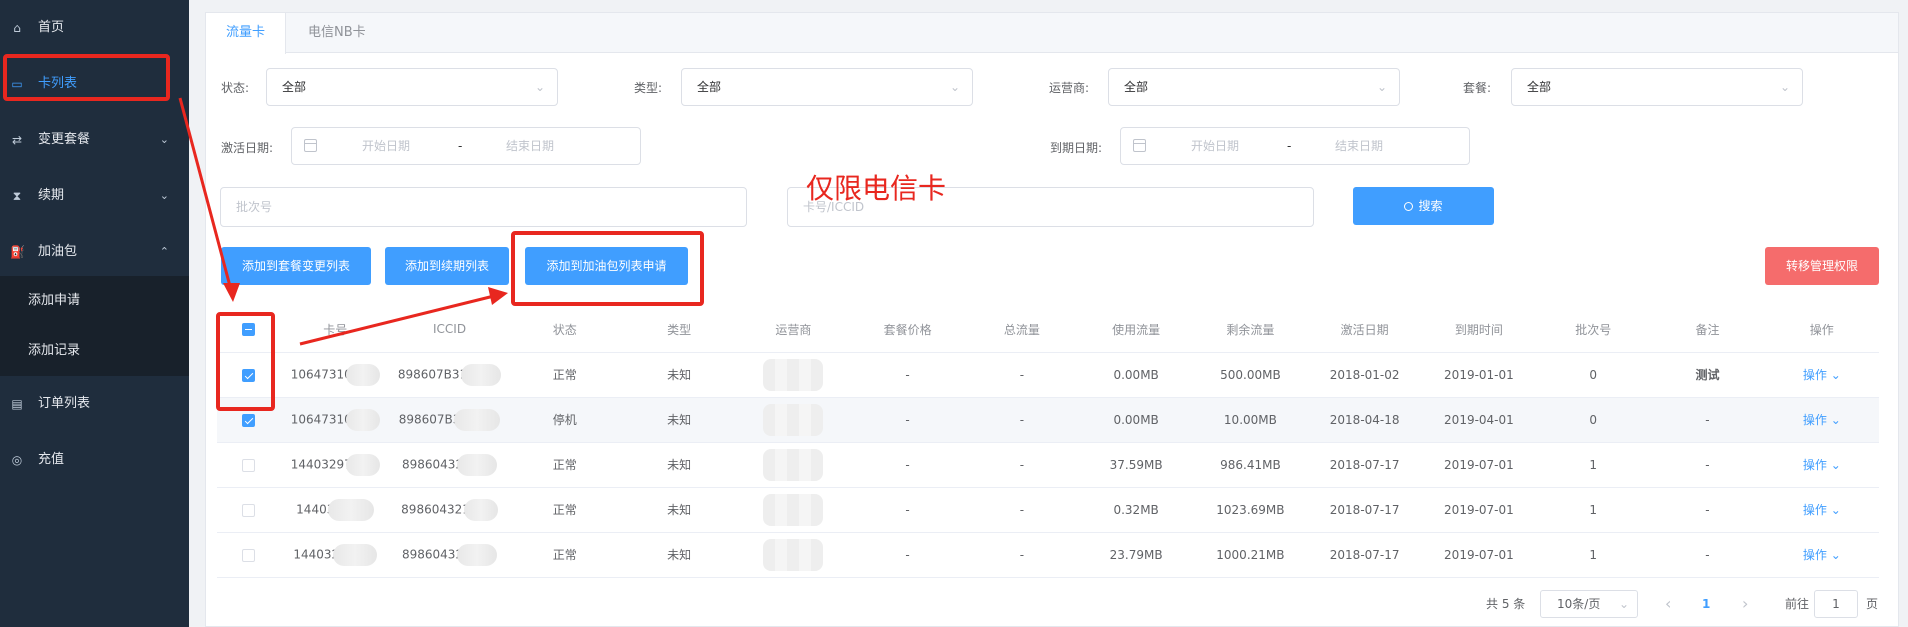 The width and height of the screenshot is (1908, 627). I want to click on chevron-up-icon: ⌃, so click(164, 251).